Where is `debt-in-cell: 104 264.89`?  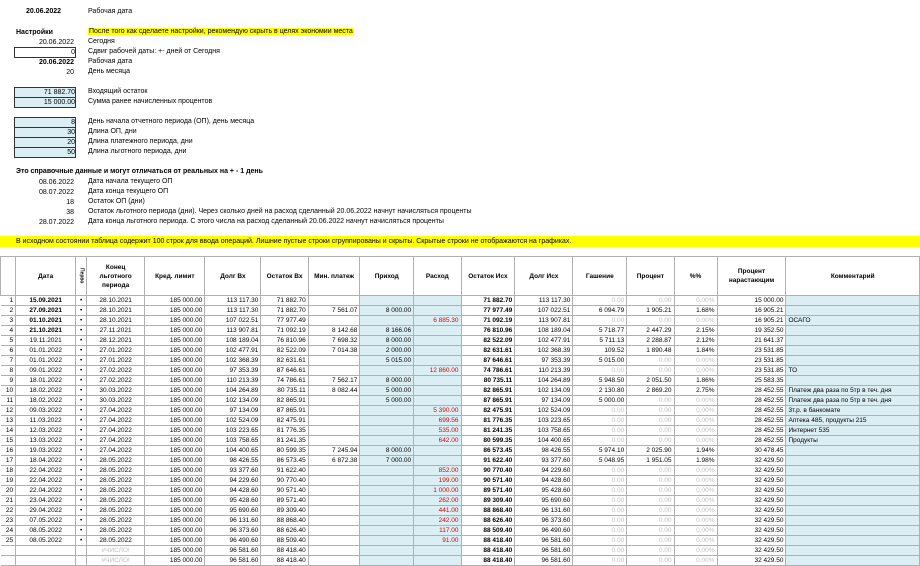 debt-in-cell: 104 264.89 is located at coordinates (233, 390).